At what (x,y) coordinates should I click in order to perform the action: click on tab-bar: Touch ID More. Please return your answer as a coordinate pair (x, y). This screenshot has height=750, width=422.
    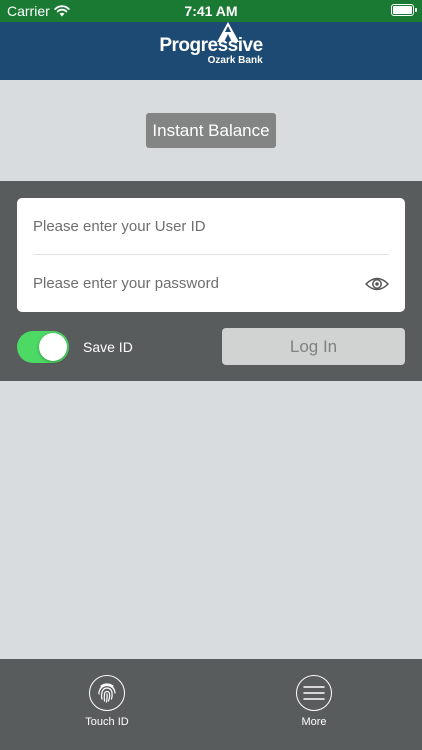
    Looking at the image, I should click on (211, 704).